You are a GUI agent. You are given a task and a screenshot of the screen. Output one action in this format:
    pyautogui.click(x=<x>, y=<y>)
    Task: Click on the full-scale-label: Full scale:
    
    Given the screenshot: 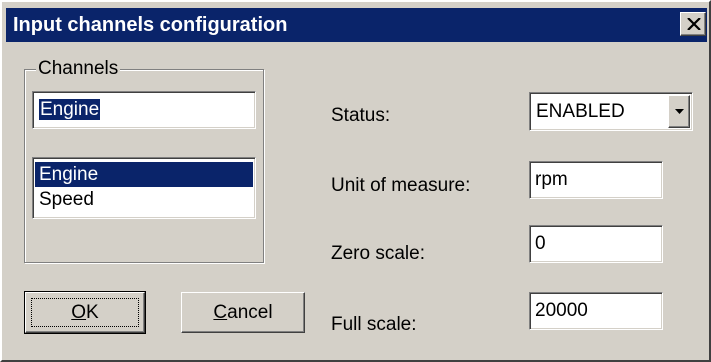 What is the action you would take?
    pyautogui.click(x=374, y=324)
    